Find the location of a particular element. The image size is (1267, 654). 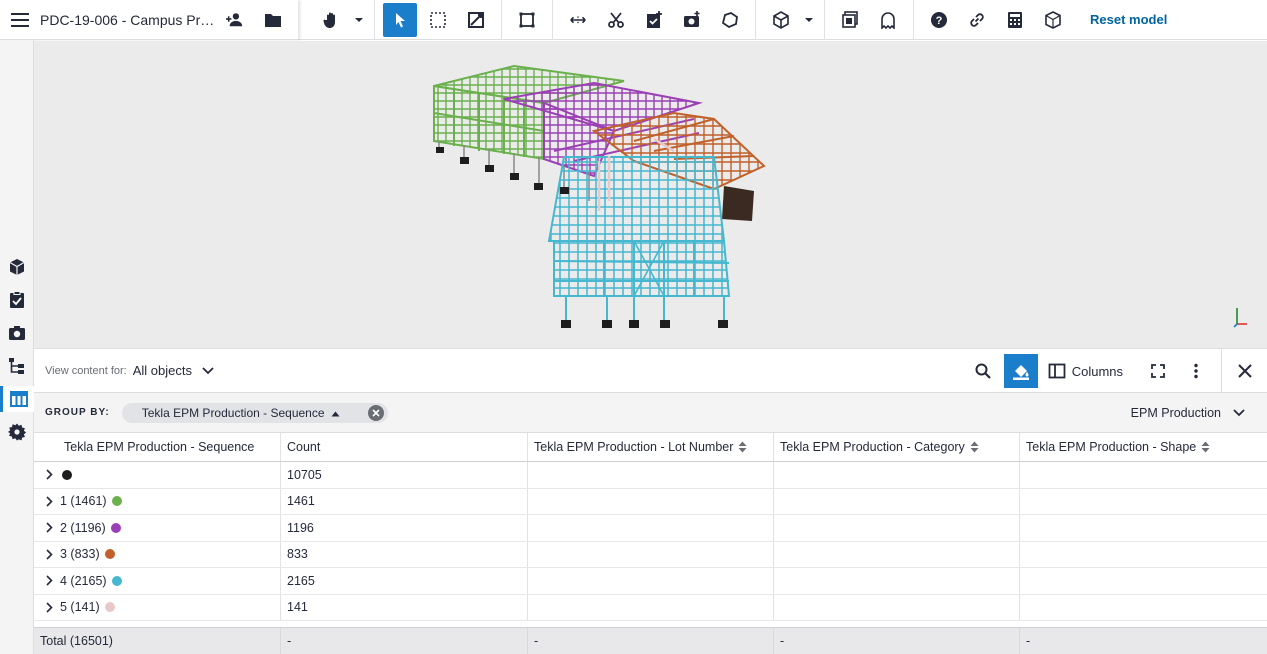

ghost-mode-icon is located at coordinates (888, 20).